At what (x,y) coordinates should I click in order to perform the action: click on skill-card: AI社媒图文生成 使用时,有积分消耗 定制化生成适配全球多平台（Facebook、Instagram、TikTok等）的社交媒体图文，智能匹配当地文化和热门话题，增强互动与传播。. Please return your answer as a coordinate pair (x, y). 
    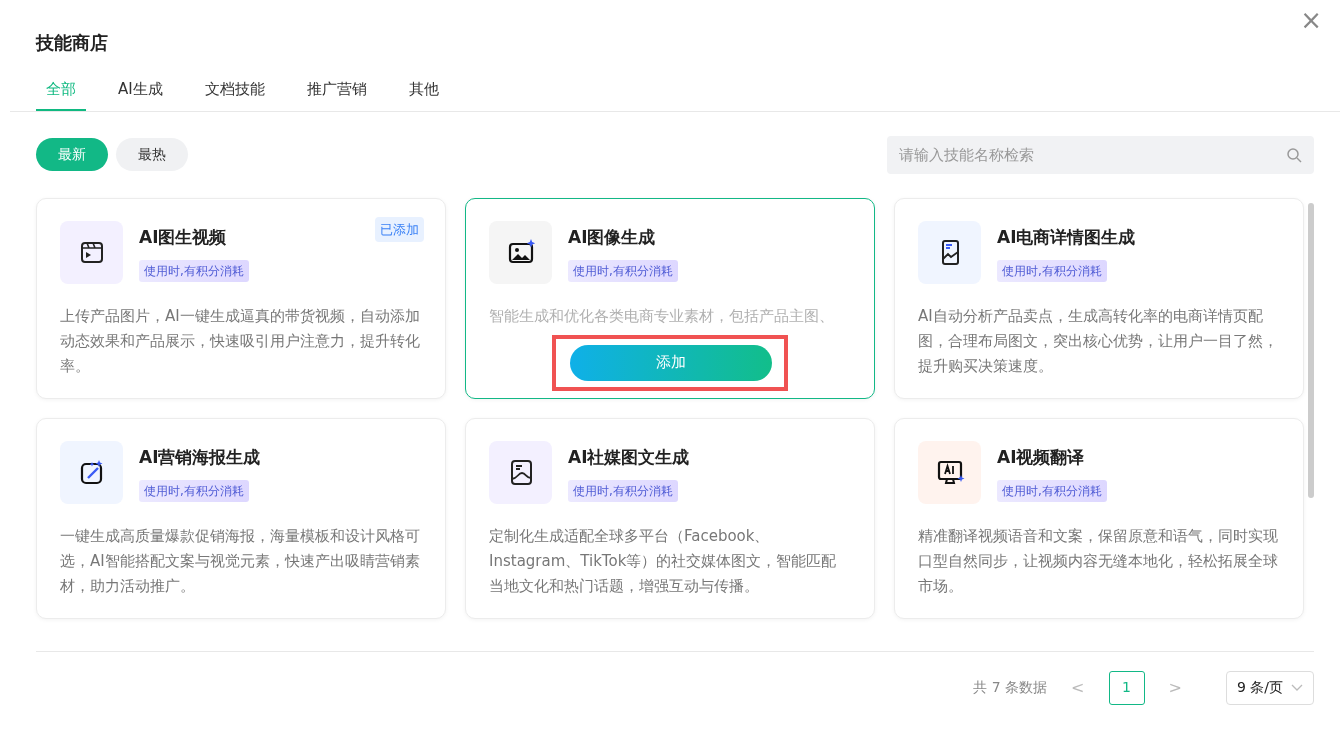
    Looking at the image, I should click on (670, 518).